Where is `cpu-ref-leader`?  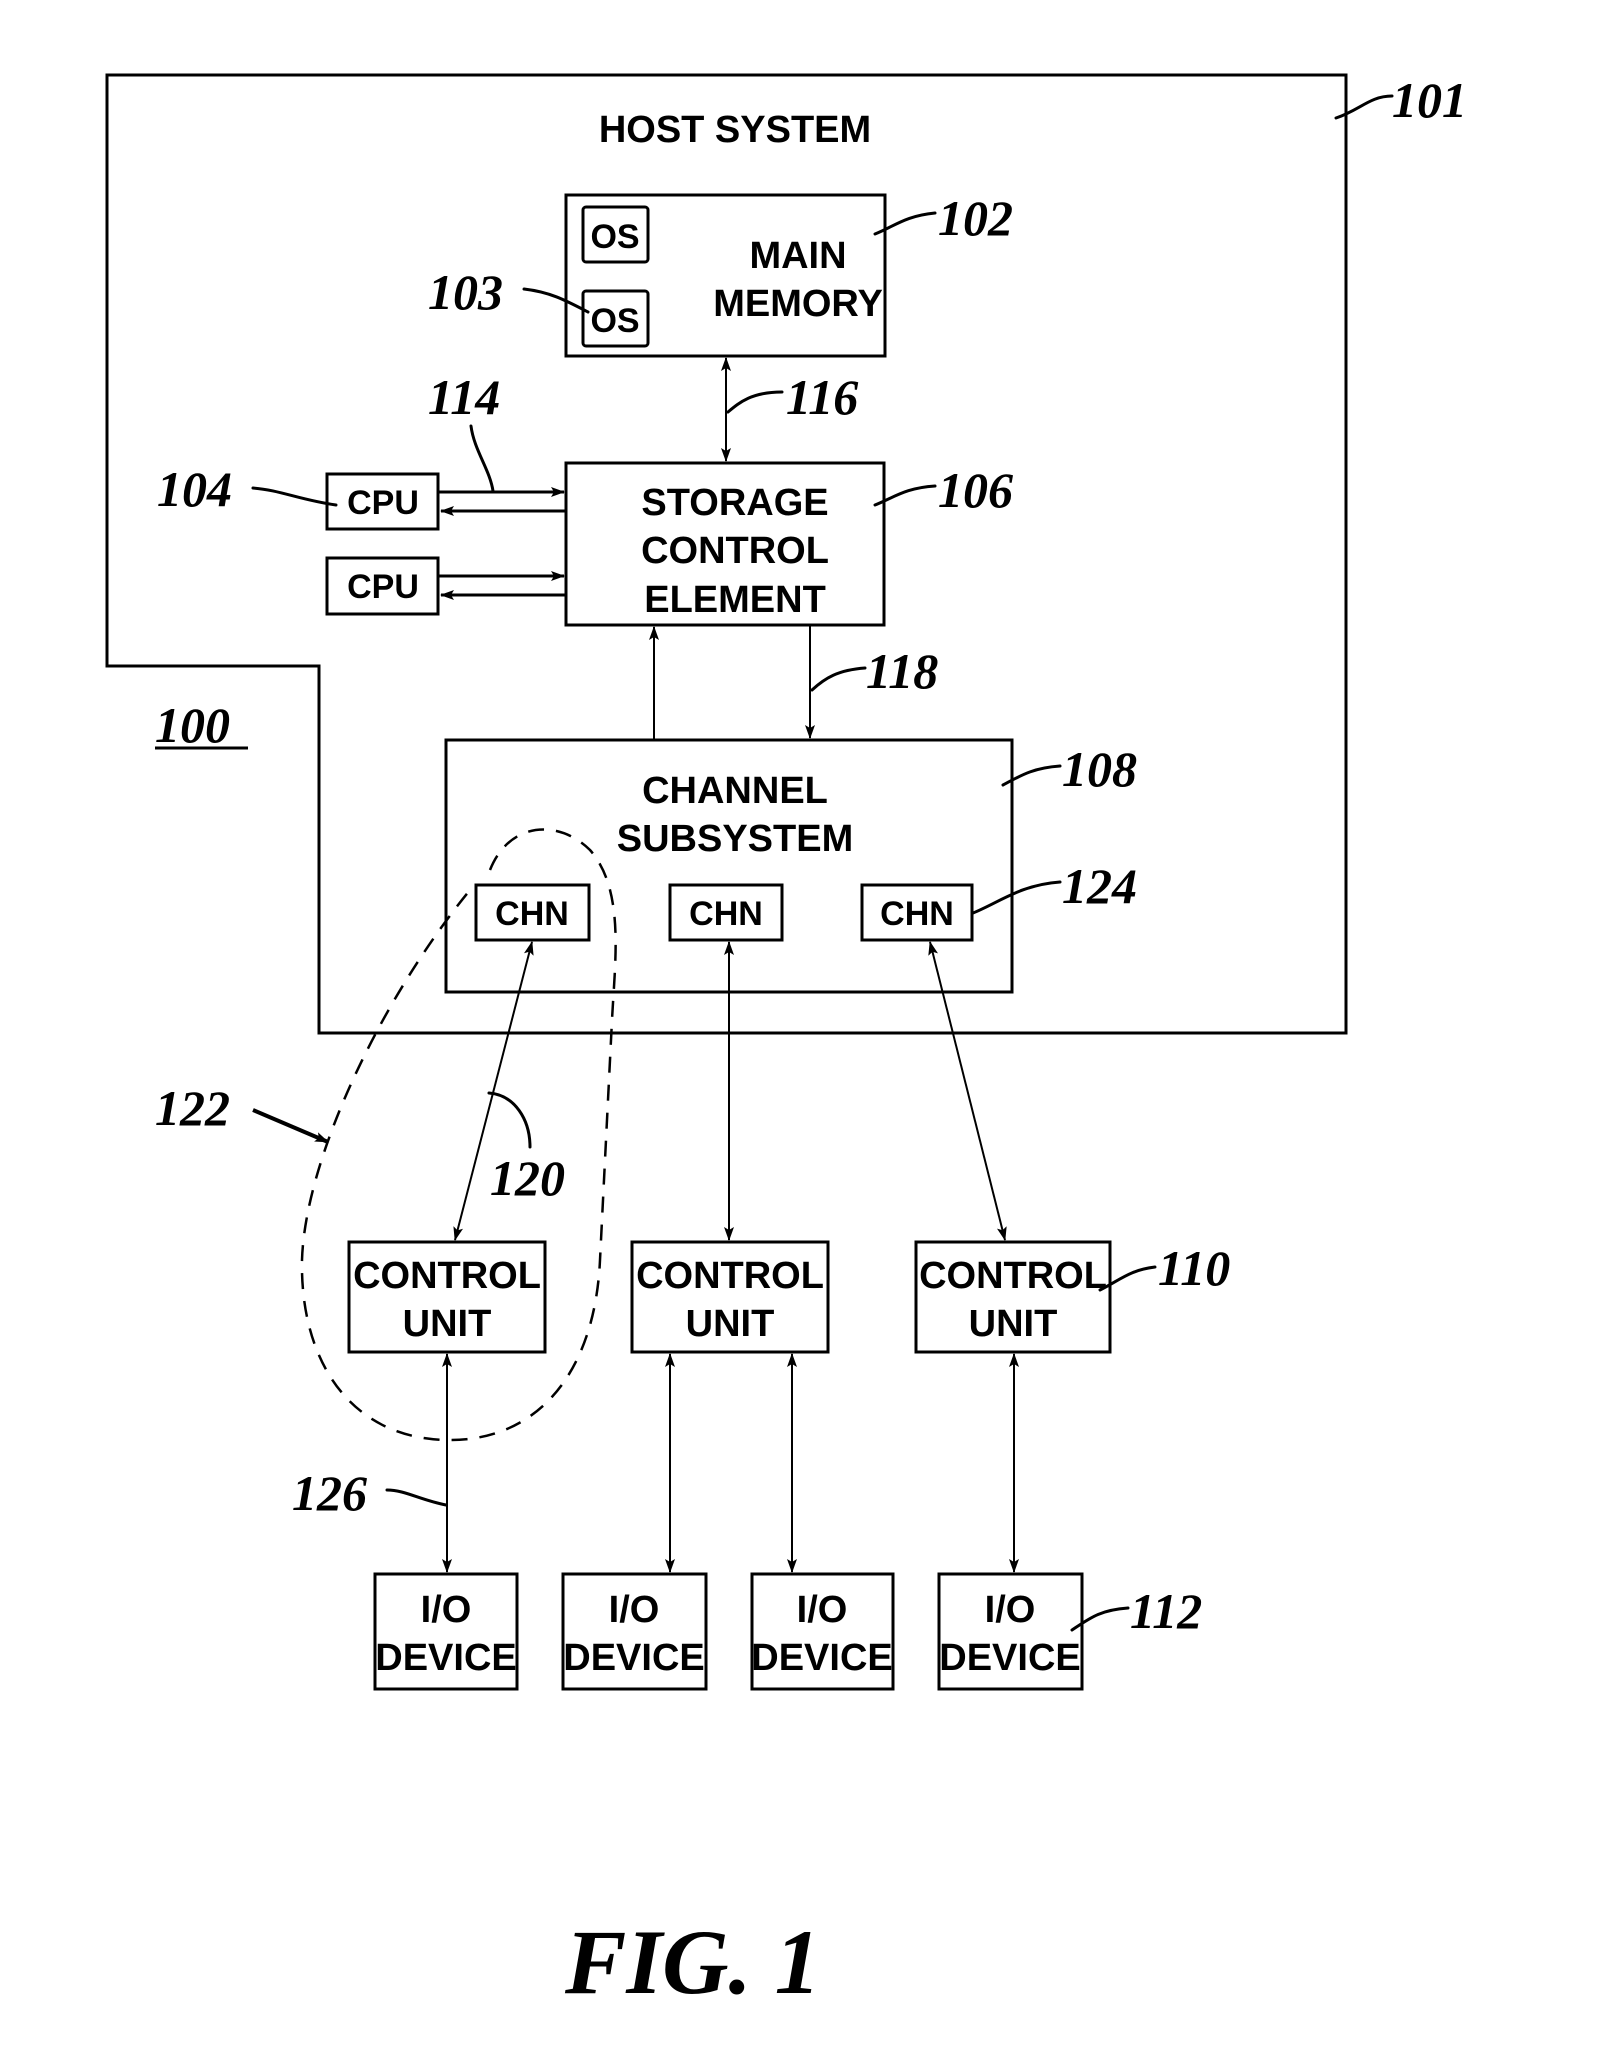 cpu-ref-leader is located at coordinates (294, 496).